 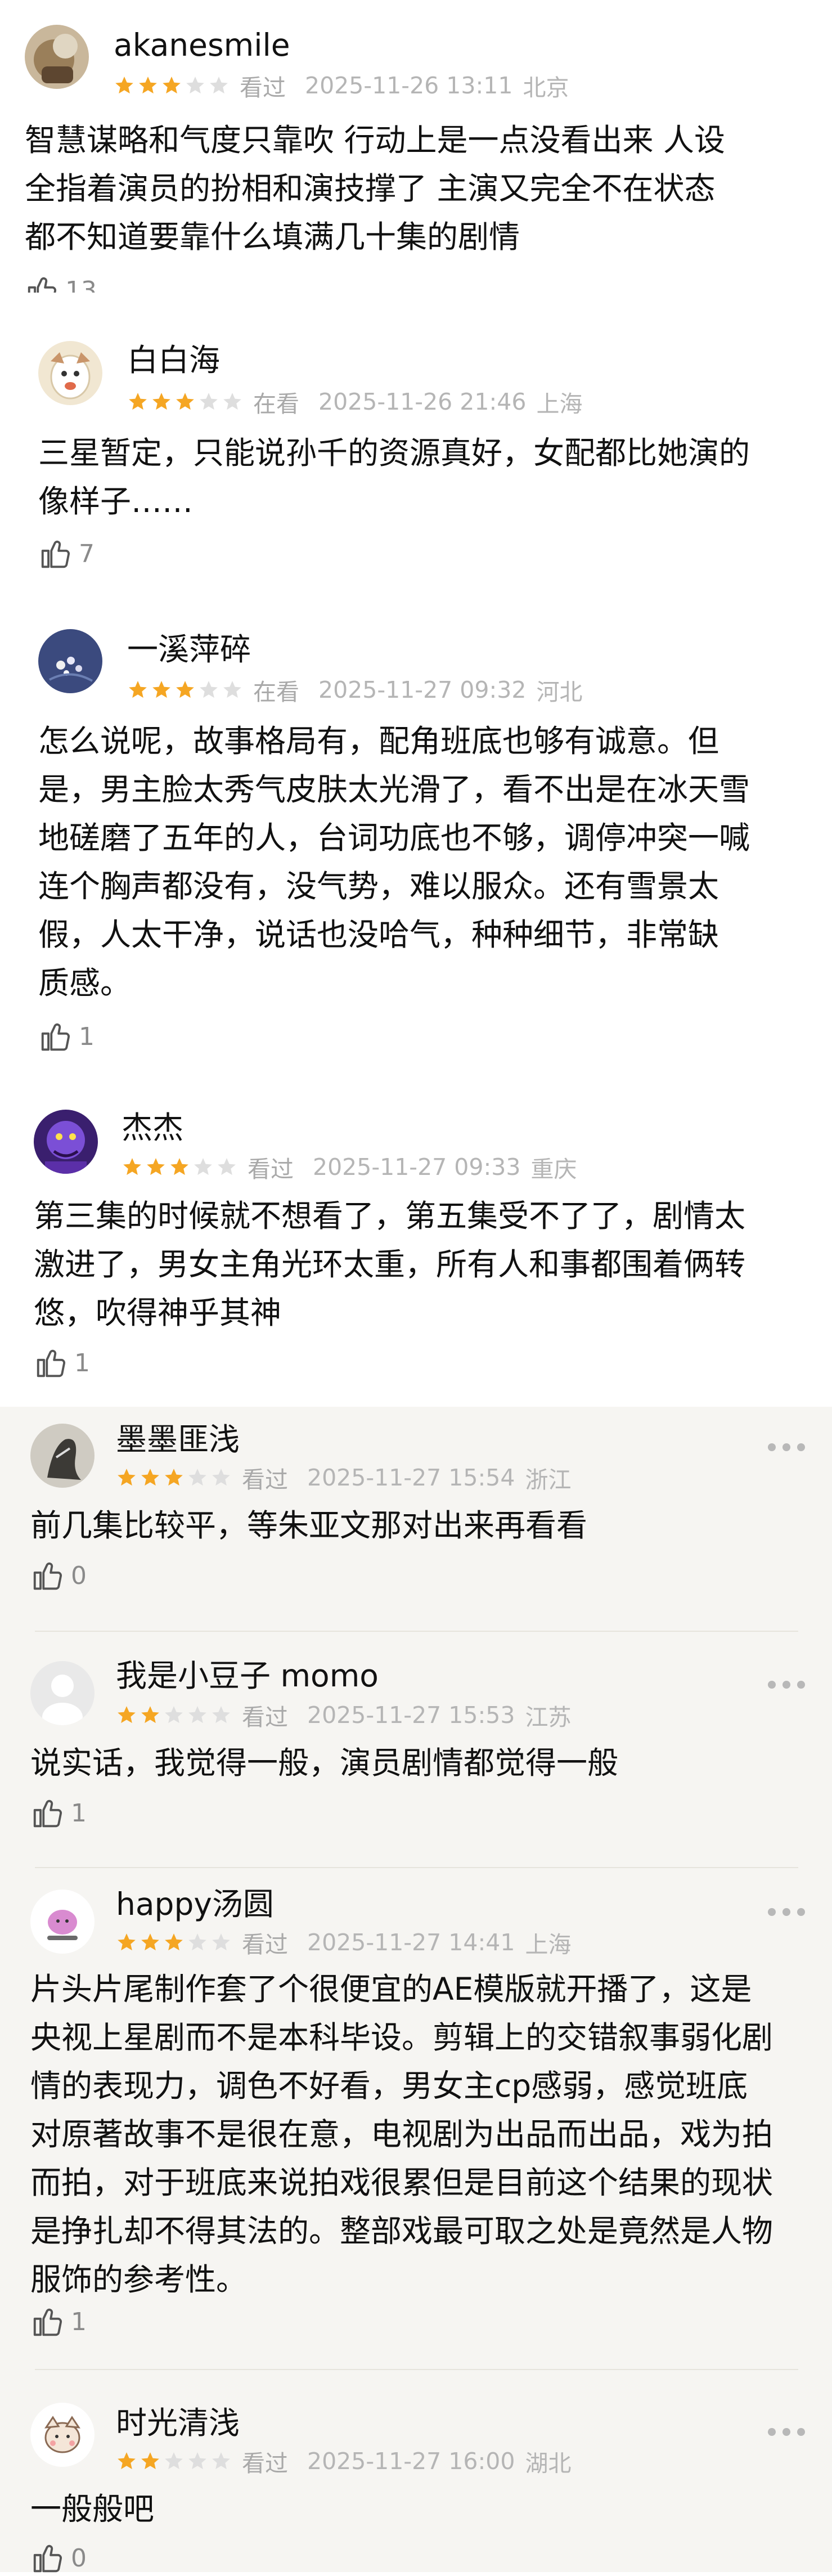 I want to click on comment-text: 前几集比较平，等朱亚文那对出来再看看, so click(x=309, y=1525).